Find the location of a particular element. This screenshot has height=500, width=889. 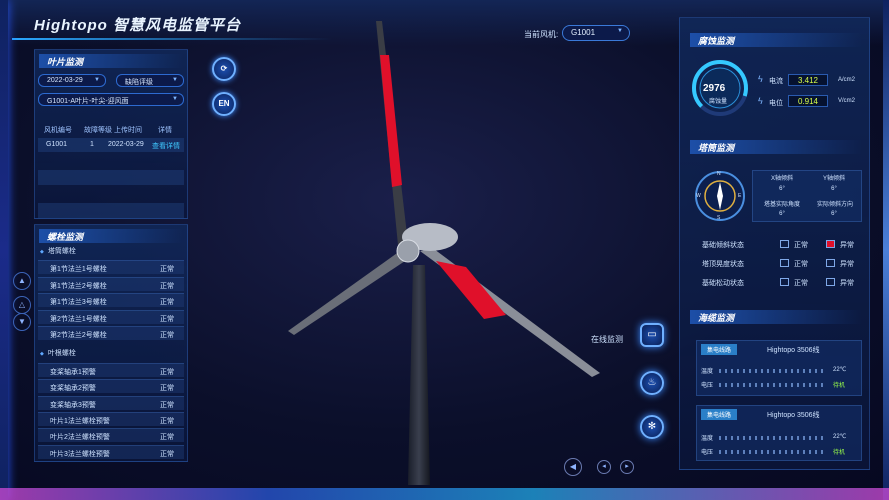

fan-button: ✻ is located at coordinates (652, 427).